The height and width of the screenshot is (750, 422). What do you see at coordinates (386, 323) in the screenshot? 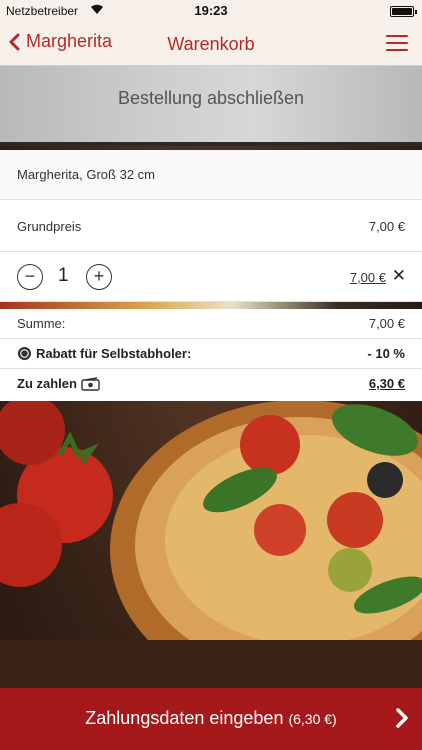
I see `sum-value: 7,00 €` at bounding box center [386, 323].